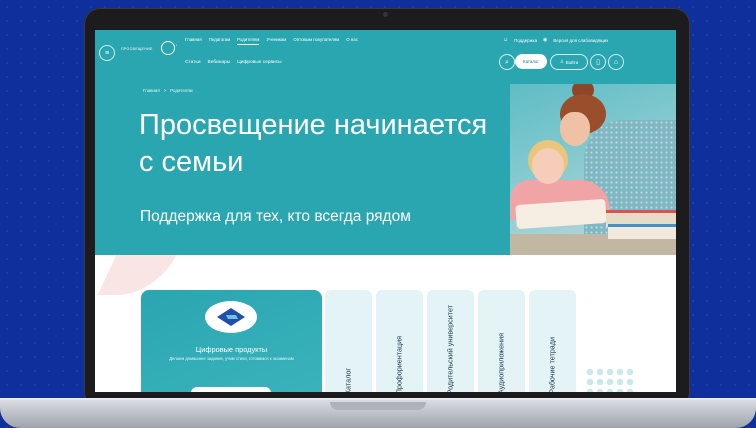 This screenshot has height=428, width=756. Describe the element at coordinates (177, 45) in the screenshot. I see `logo-sub-icon: ◐` at that location.